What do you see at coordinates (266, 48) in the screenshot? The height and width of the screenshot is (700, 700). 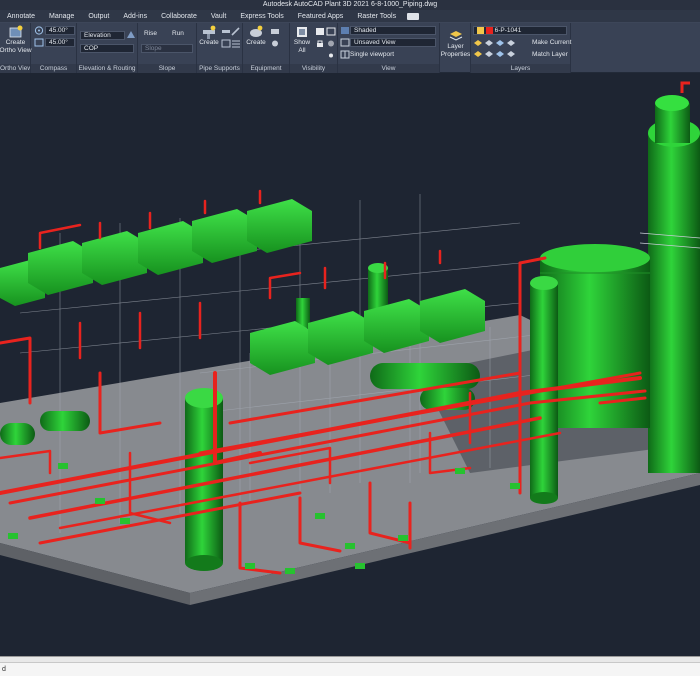 I see `equipment-panel: Create Equipment` at bounding box center [266, 48].